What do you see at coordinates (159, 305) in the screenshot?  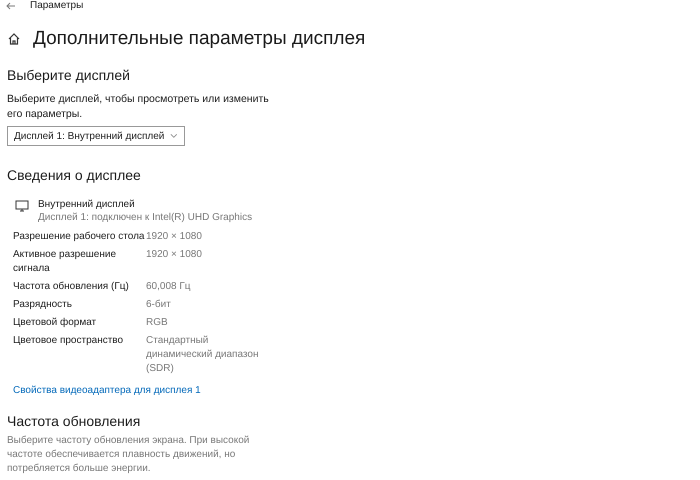 I see `property-value: 6-бит` at bounding box center [159, 305].